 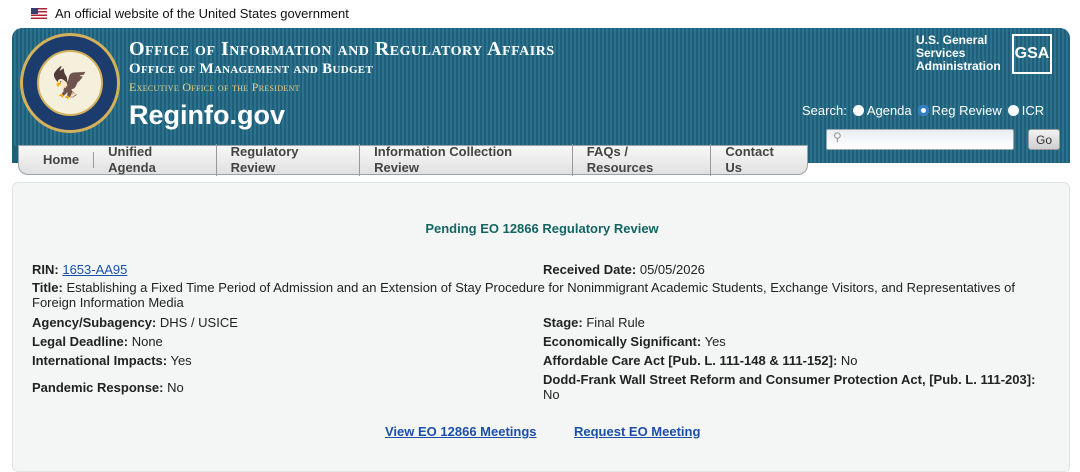 I want to click on rin-link: 1653-AA95, so click(x=94, y=269).